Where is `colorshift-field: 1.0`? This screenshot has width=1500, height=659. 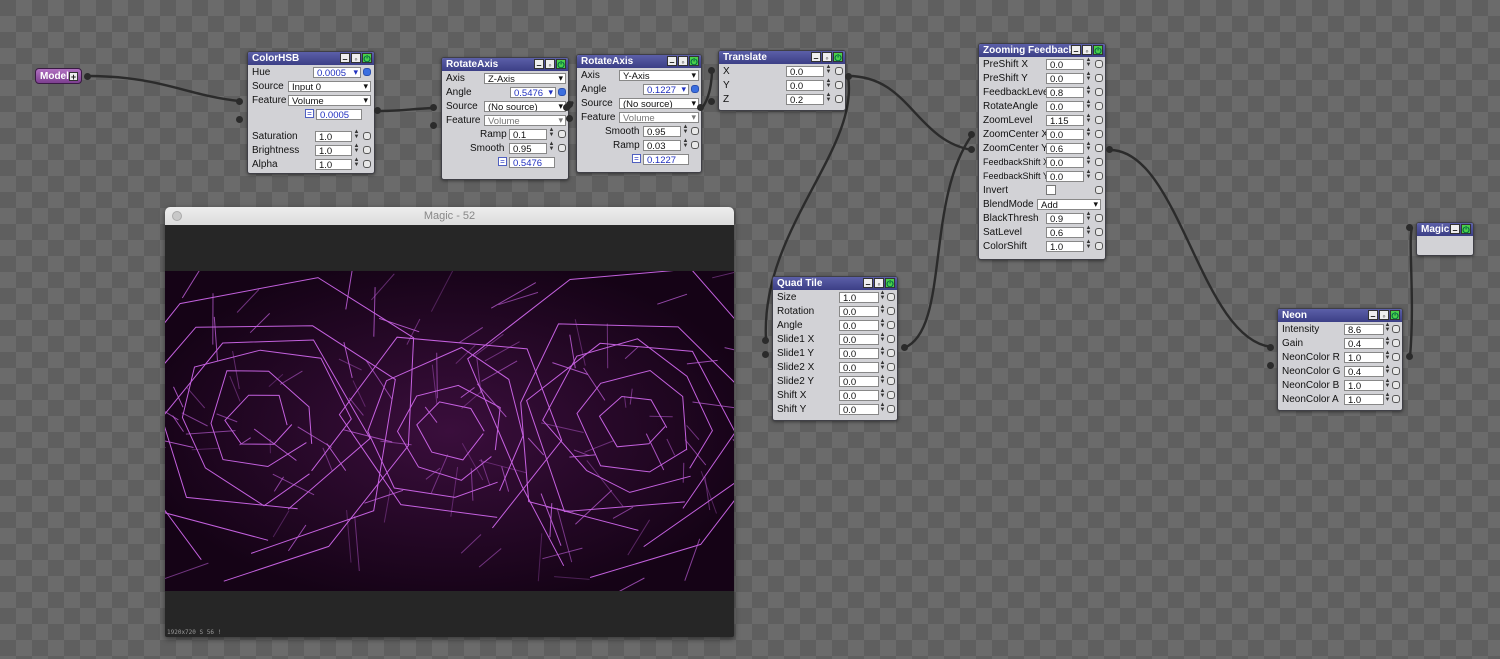
colorshift-field: 1.0 is located at coordinates (1065, 246).